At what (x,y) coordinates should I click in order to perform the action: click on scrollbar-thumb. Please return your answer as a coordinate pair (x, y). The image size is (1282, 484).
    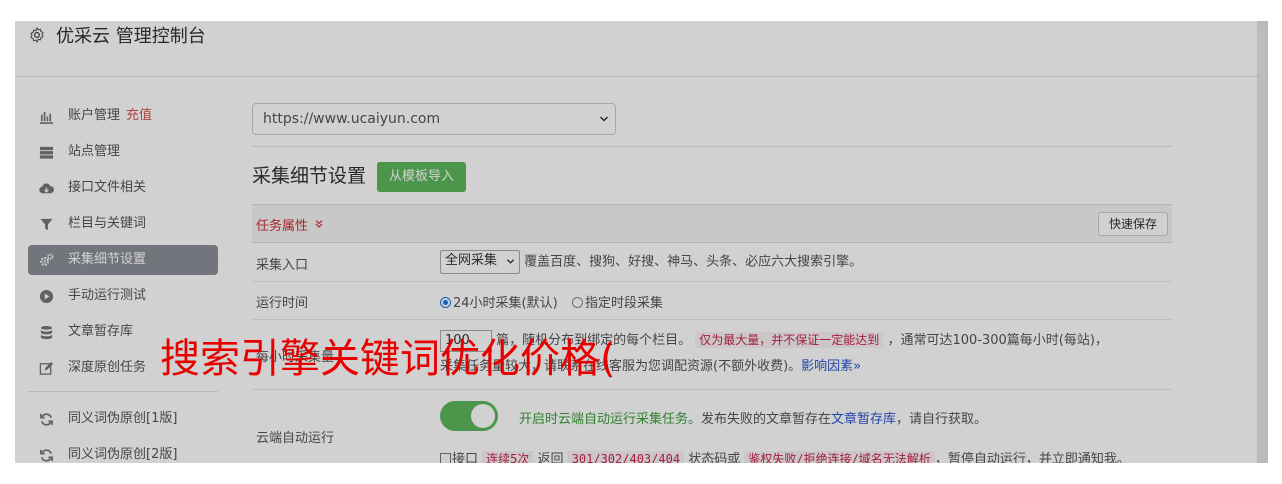
    Looking at the image, I should click on (1262, 55).